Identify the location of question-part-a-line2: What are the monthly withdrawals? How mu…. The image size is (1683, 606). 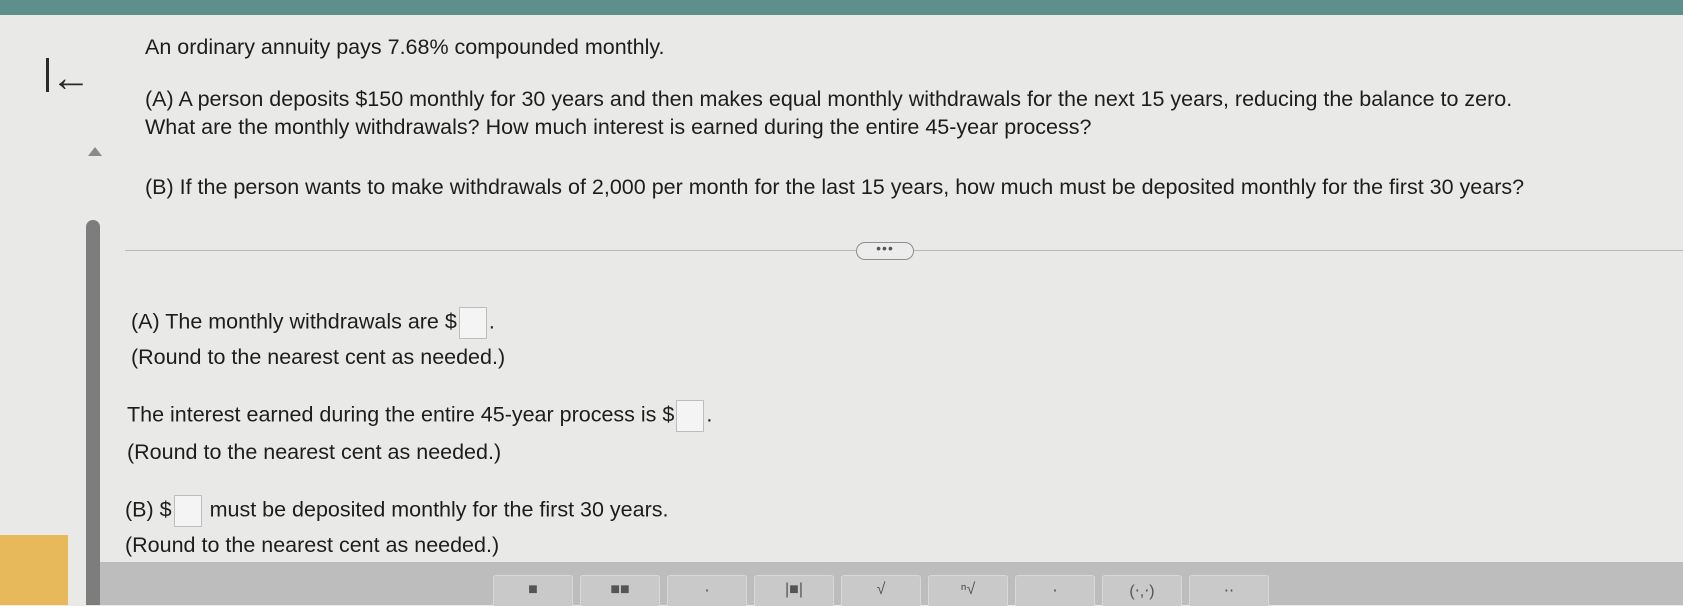
(618, 127).